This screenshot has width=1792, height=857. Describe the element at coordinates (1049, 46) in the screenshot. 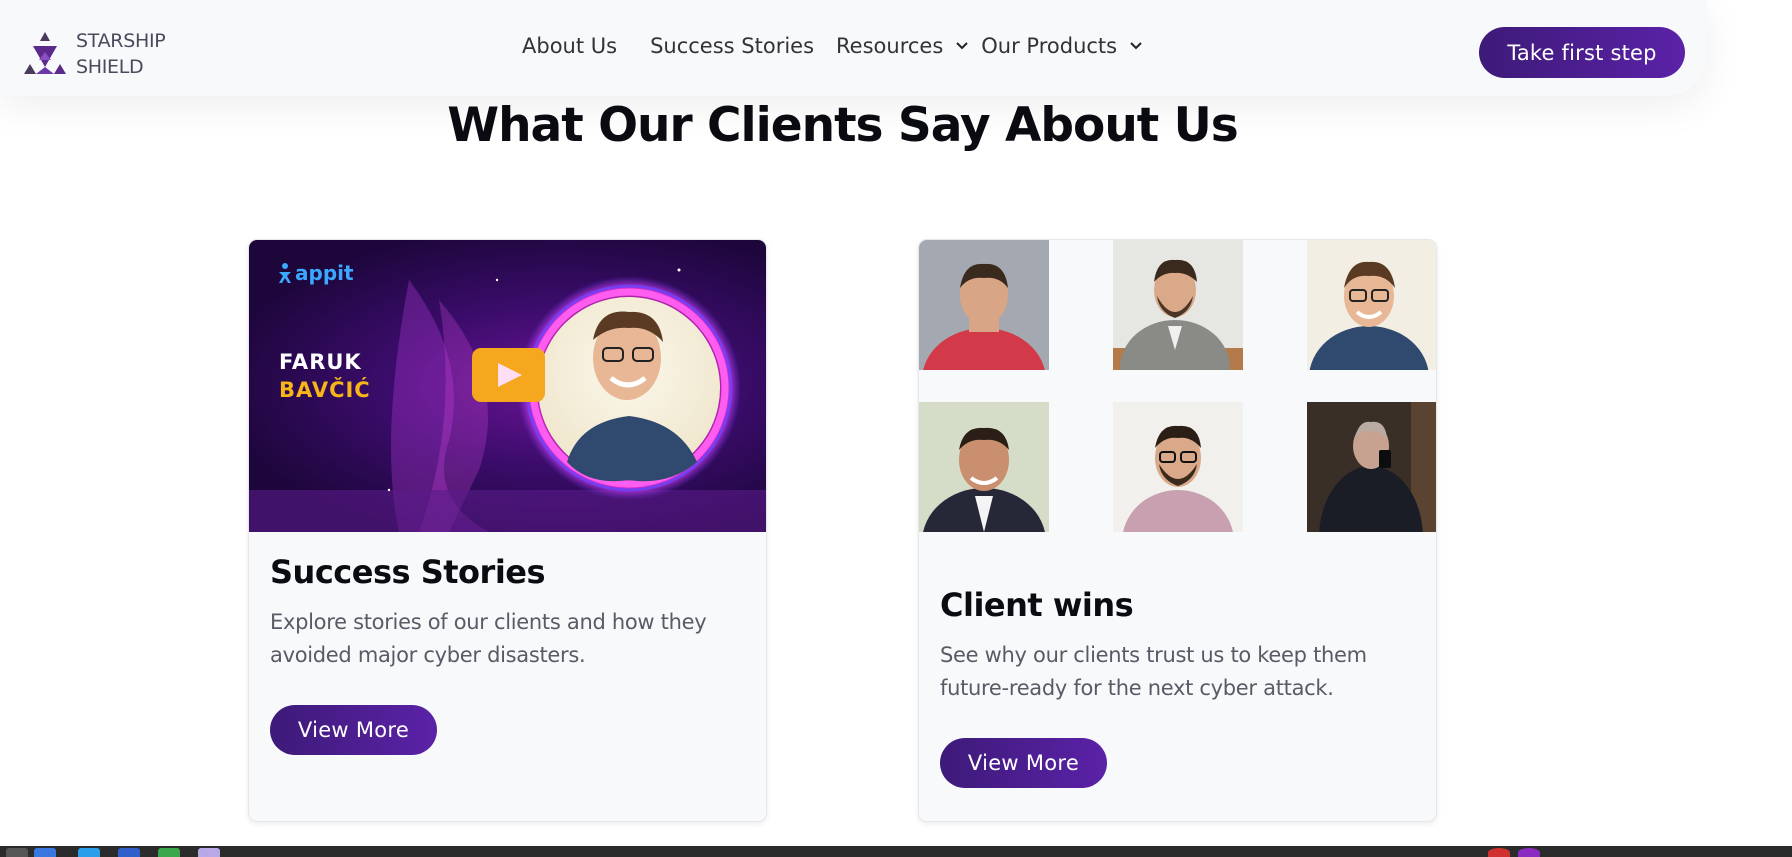

I see `nav-products-label: Our Products` at that location.